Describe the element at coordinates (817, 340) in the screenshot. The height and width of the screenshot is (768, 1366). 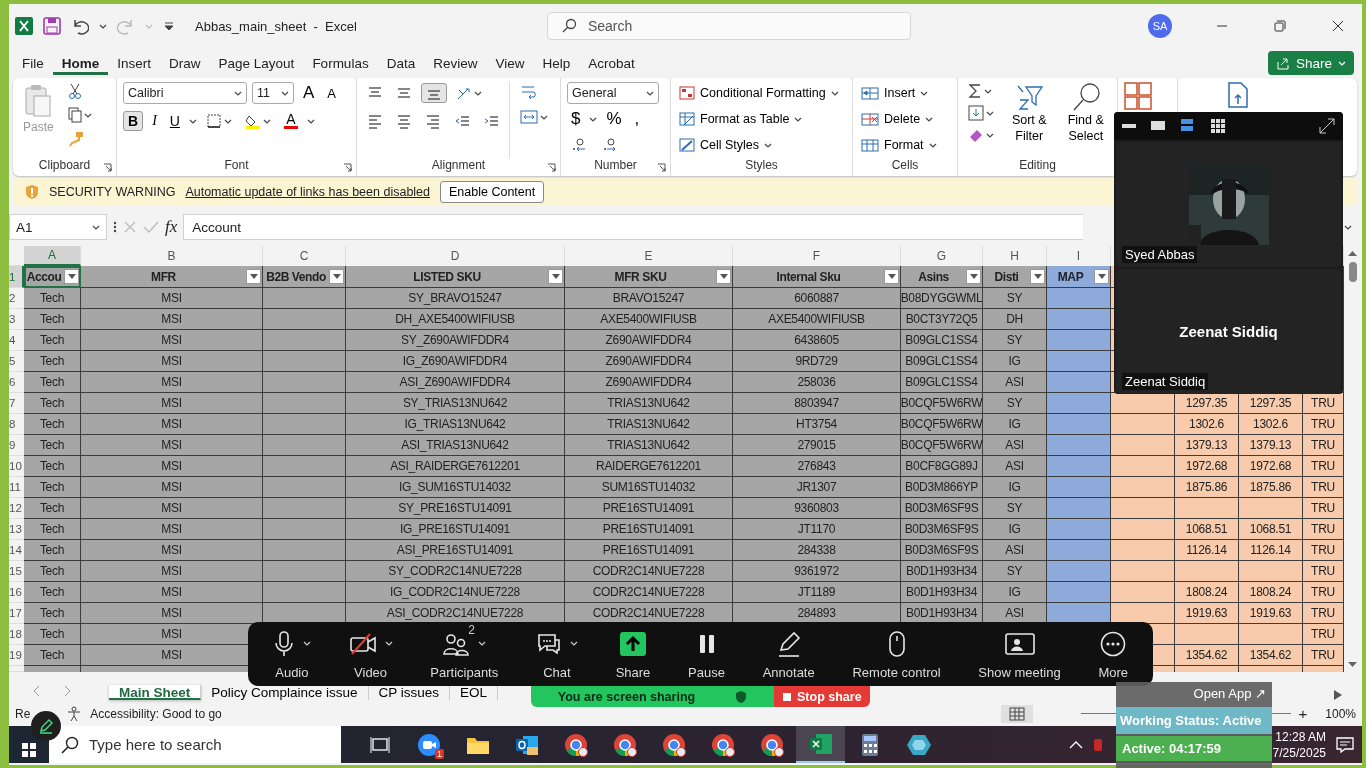
I see `table-cell: 6438605` at that location.